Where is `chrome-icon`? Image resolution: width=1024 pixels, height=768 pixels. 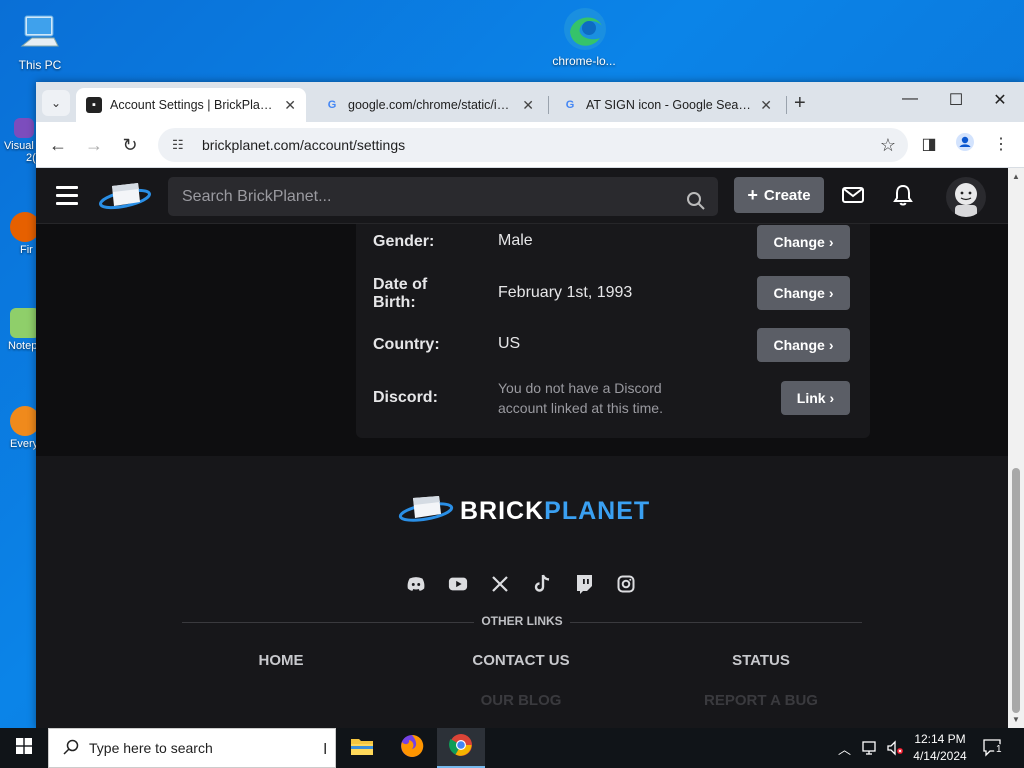
chrome-icon is located at coordinates (461, 747).